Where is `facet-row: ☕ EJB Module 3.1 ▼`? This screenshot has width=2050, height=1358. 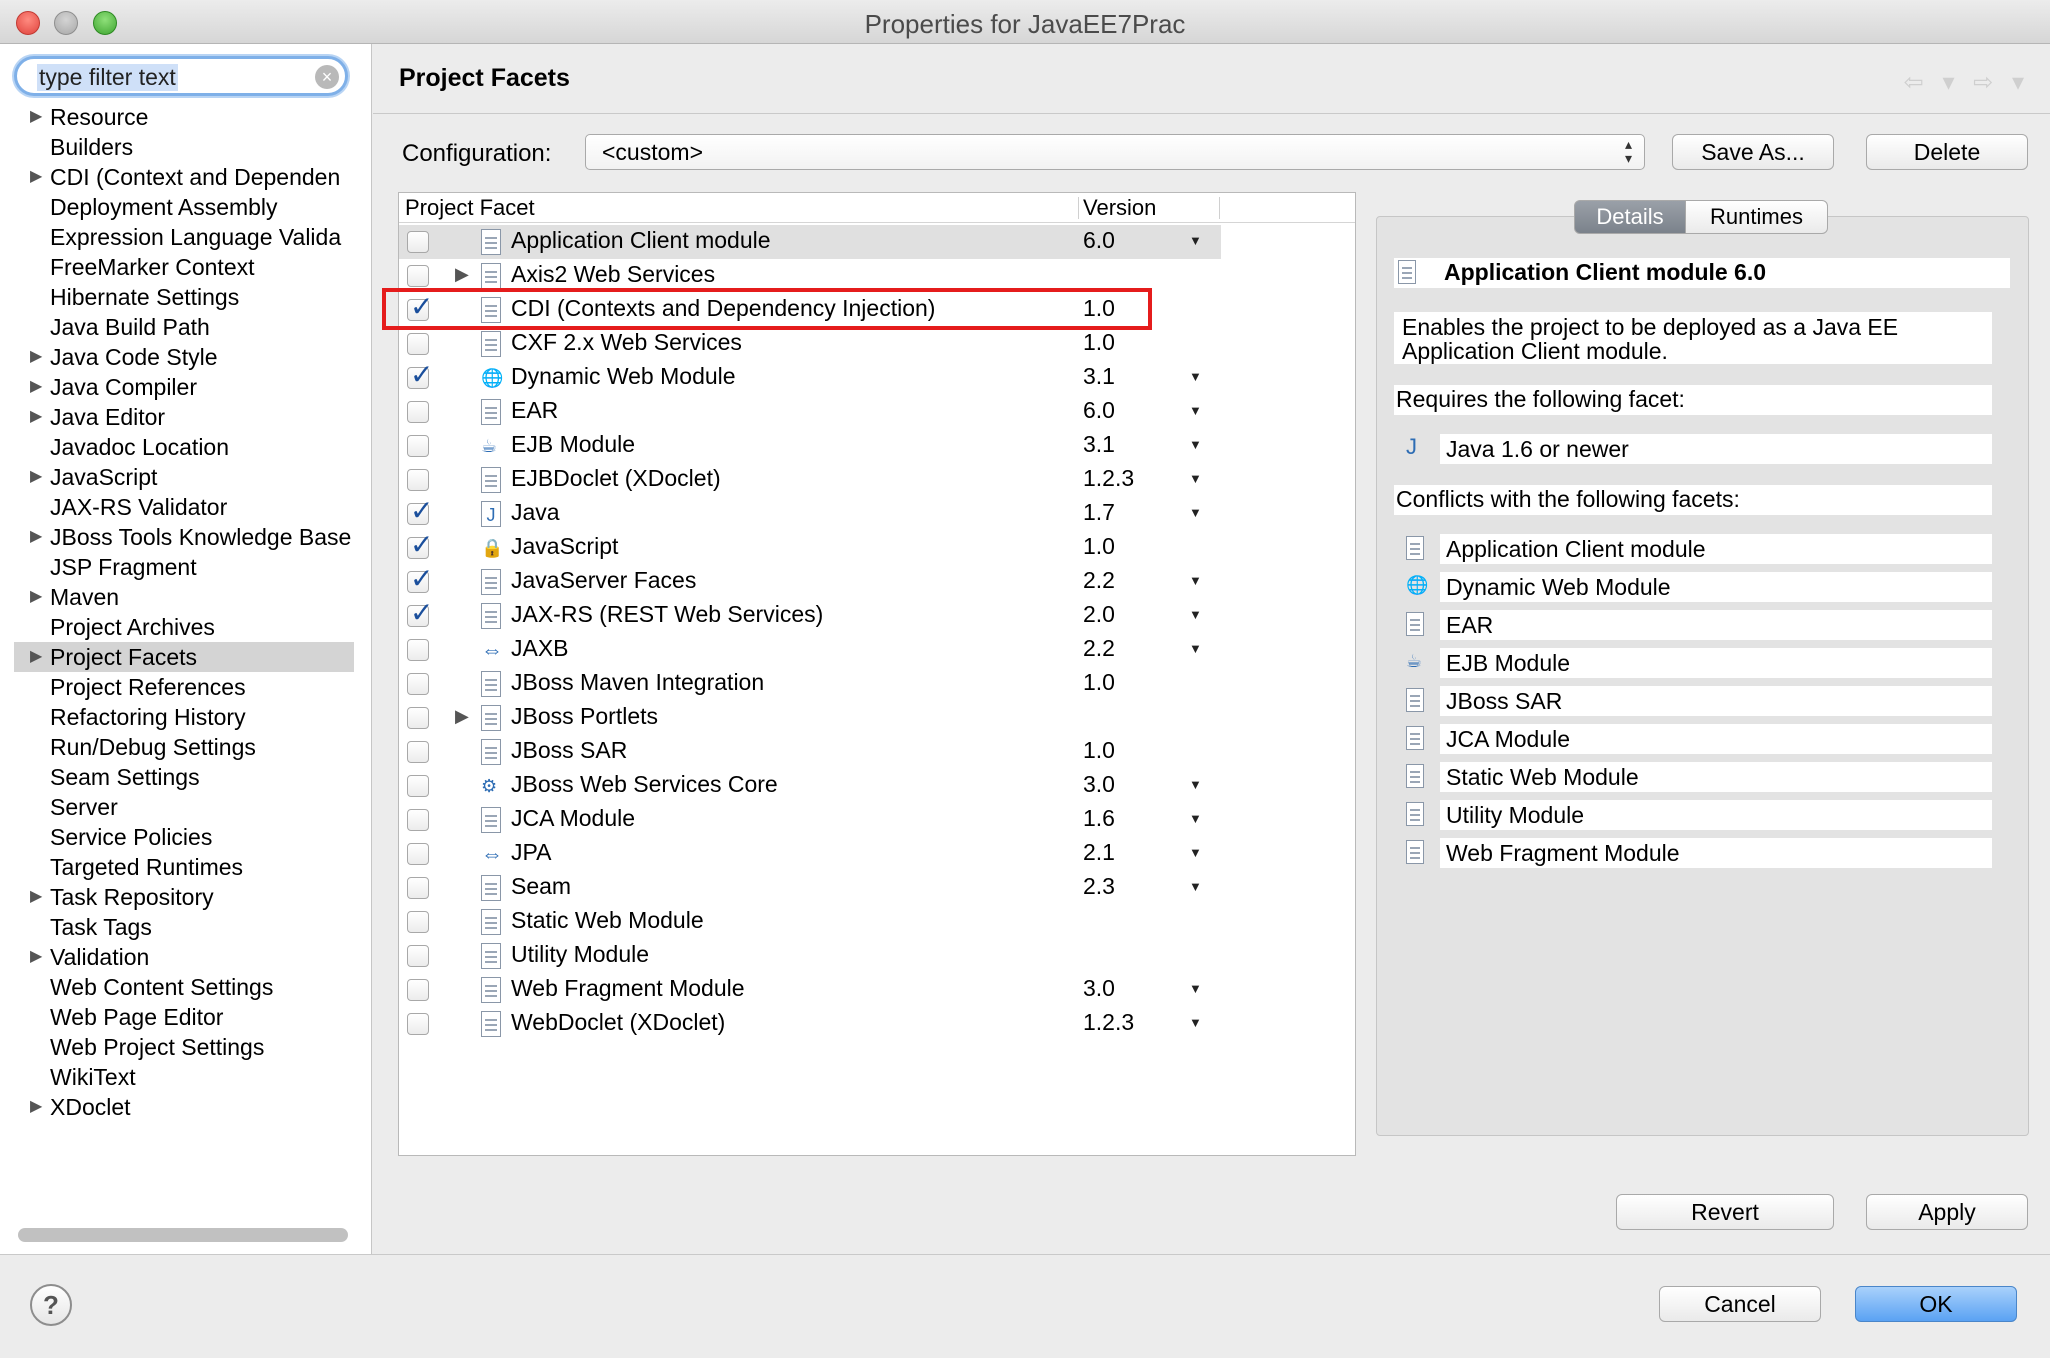
facet-row: ☕ EJB Module 3.1 ▼ is located at coordinates (877, 446).